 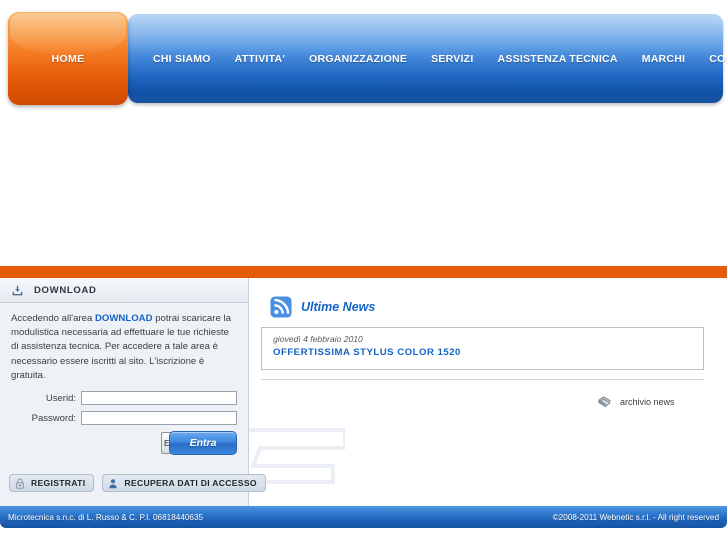 What do you see at coordinates (558, 59) in the screenshot?
I see `nav-item-assistenza-tecnica: ASSISTENZA TECNICA` at bounding box center [558, 59].